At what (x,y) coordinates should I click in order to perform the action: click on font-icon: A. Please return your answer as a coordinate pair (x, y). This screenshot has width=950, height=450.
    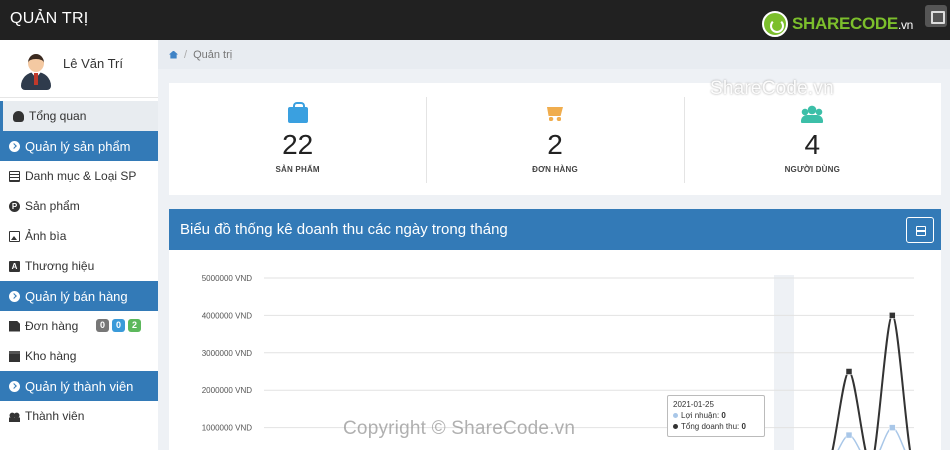
    Looking at the image, I should click on (14, 266).